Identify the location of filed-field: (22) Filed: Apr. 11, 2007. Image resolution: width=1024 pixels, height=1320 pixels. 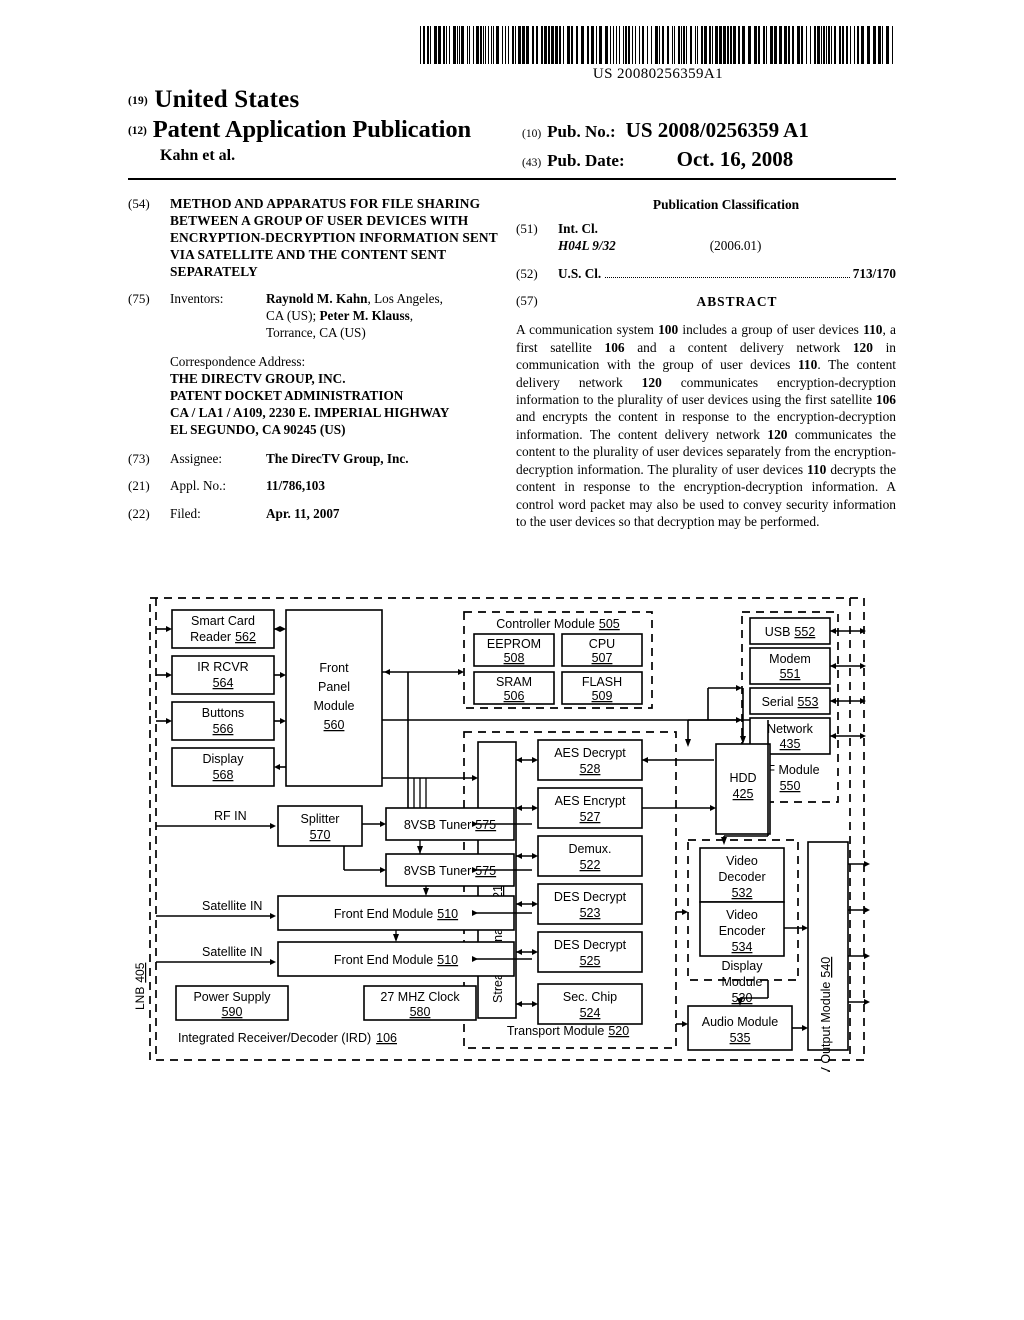
(314, 514).